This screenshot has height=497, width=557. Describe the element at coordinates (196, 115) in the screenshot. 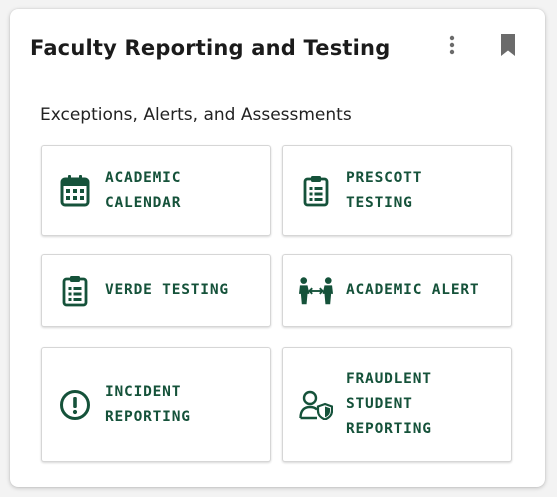

I see `section-label: Exceptions, Alerts, and Assessments` at that location.